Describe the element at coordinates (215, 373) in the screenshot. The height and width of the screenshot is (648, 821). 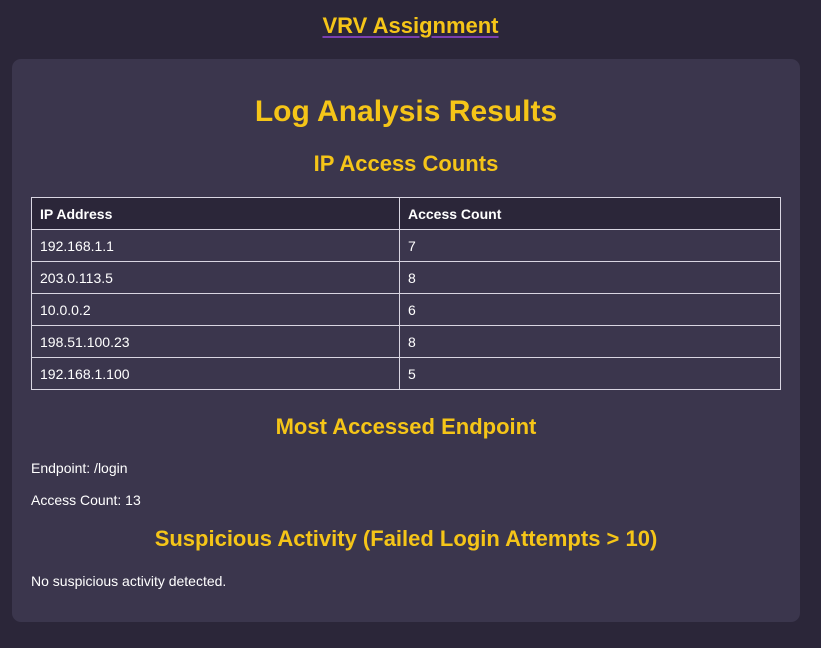
I see `ip-address-cell: 192.168.1.100` at that location.